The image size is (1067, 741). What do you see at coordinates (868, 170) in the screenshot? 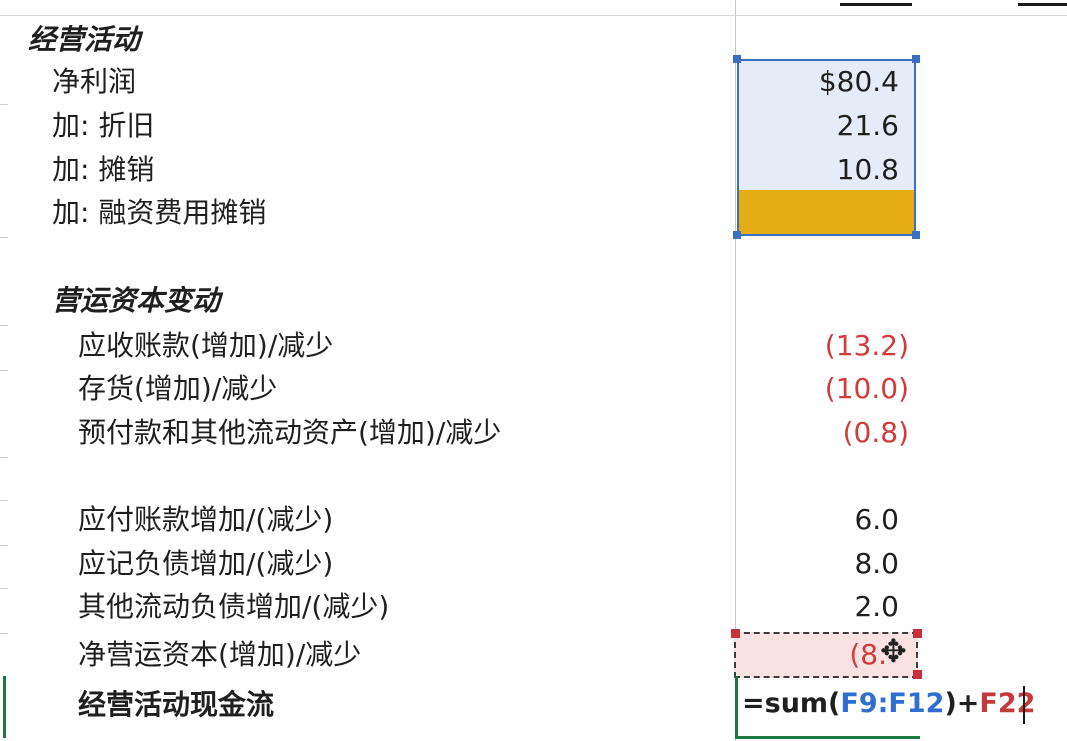
I see `cell-amortization: 10.8` at bounding box center [868, 170].